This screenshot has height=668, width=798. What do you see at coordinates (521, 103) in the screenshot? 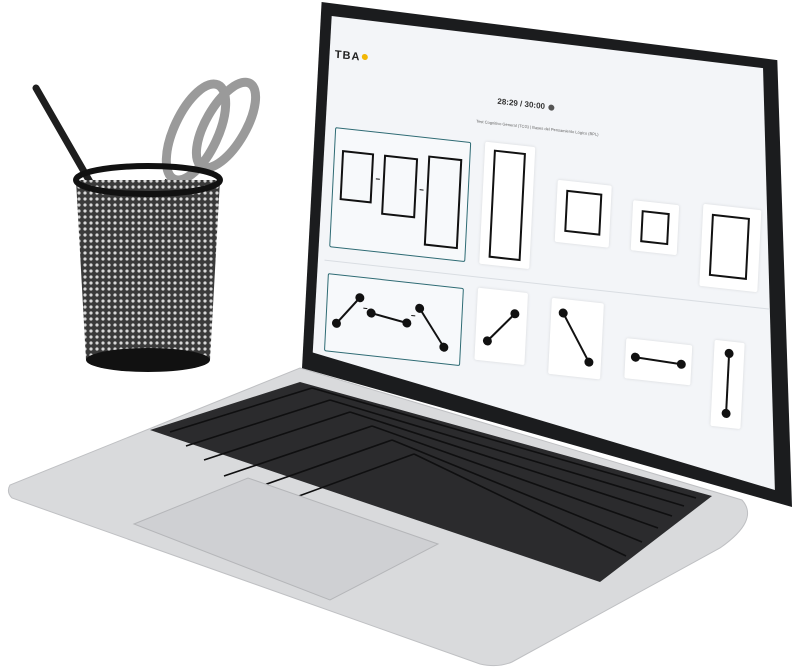
I see `timer-text: 28:29 / 30:00` at bounding box center [521, 103].